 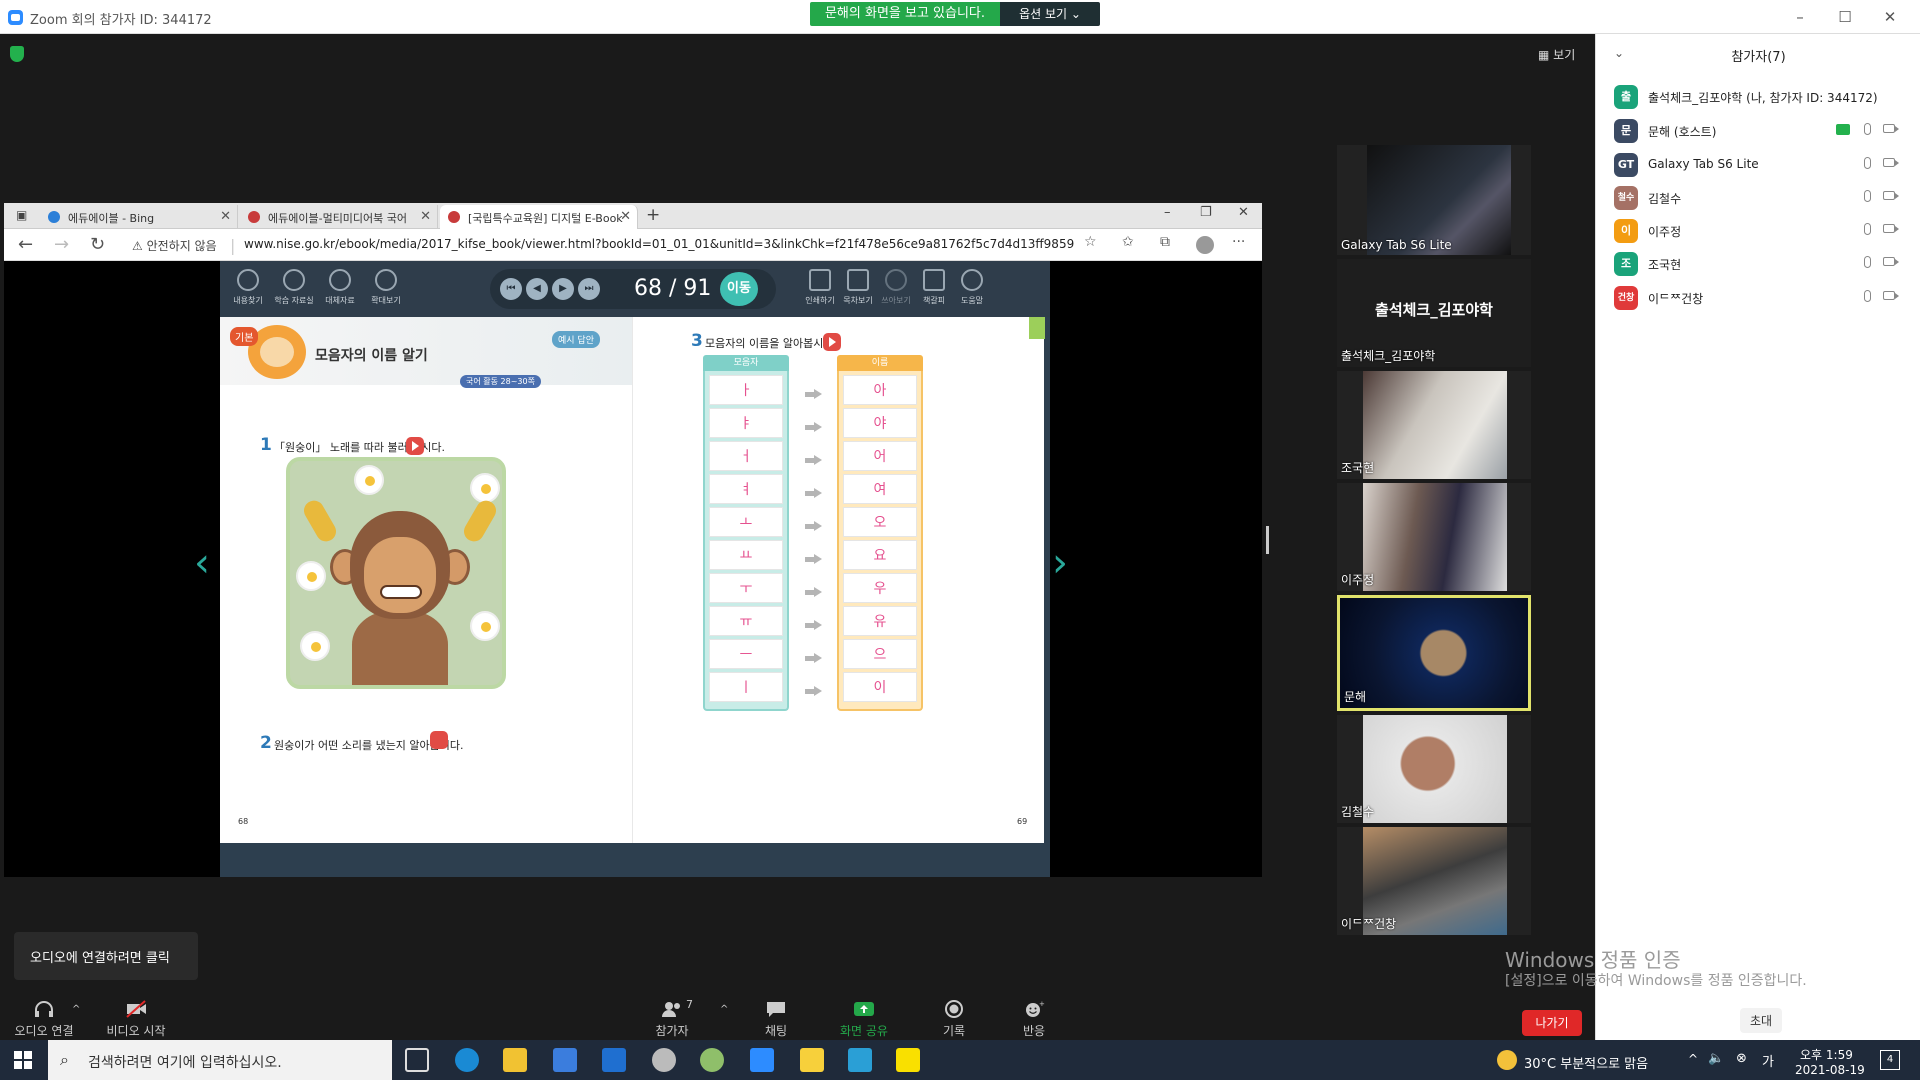 What do you see at coordinates (880, 555) in the screenshot?
I see `name-cell: 요` at bounding box center [880, 555].